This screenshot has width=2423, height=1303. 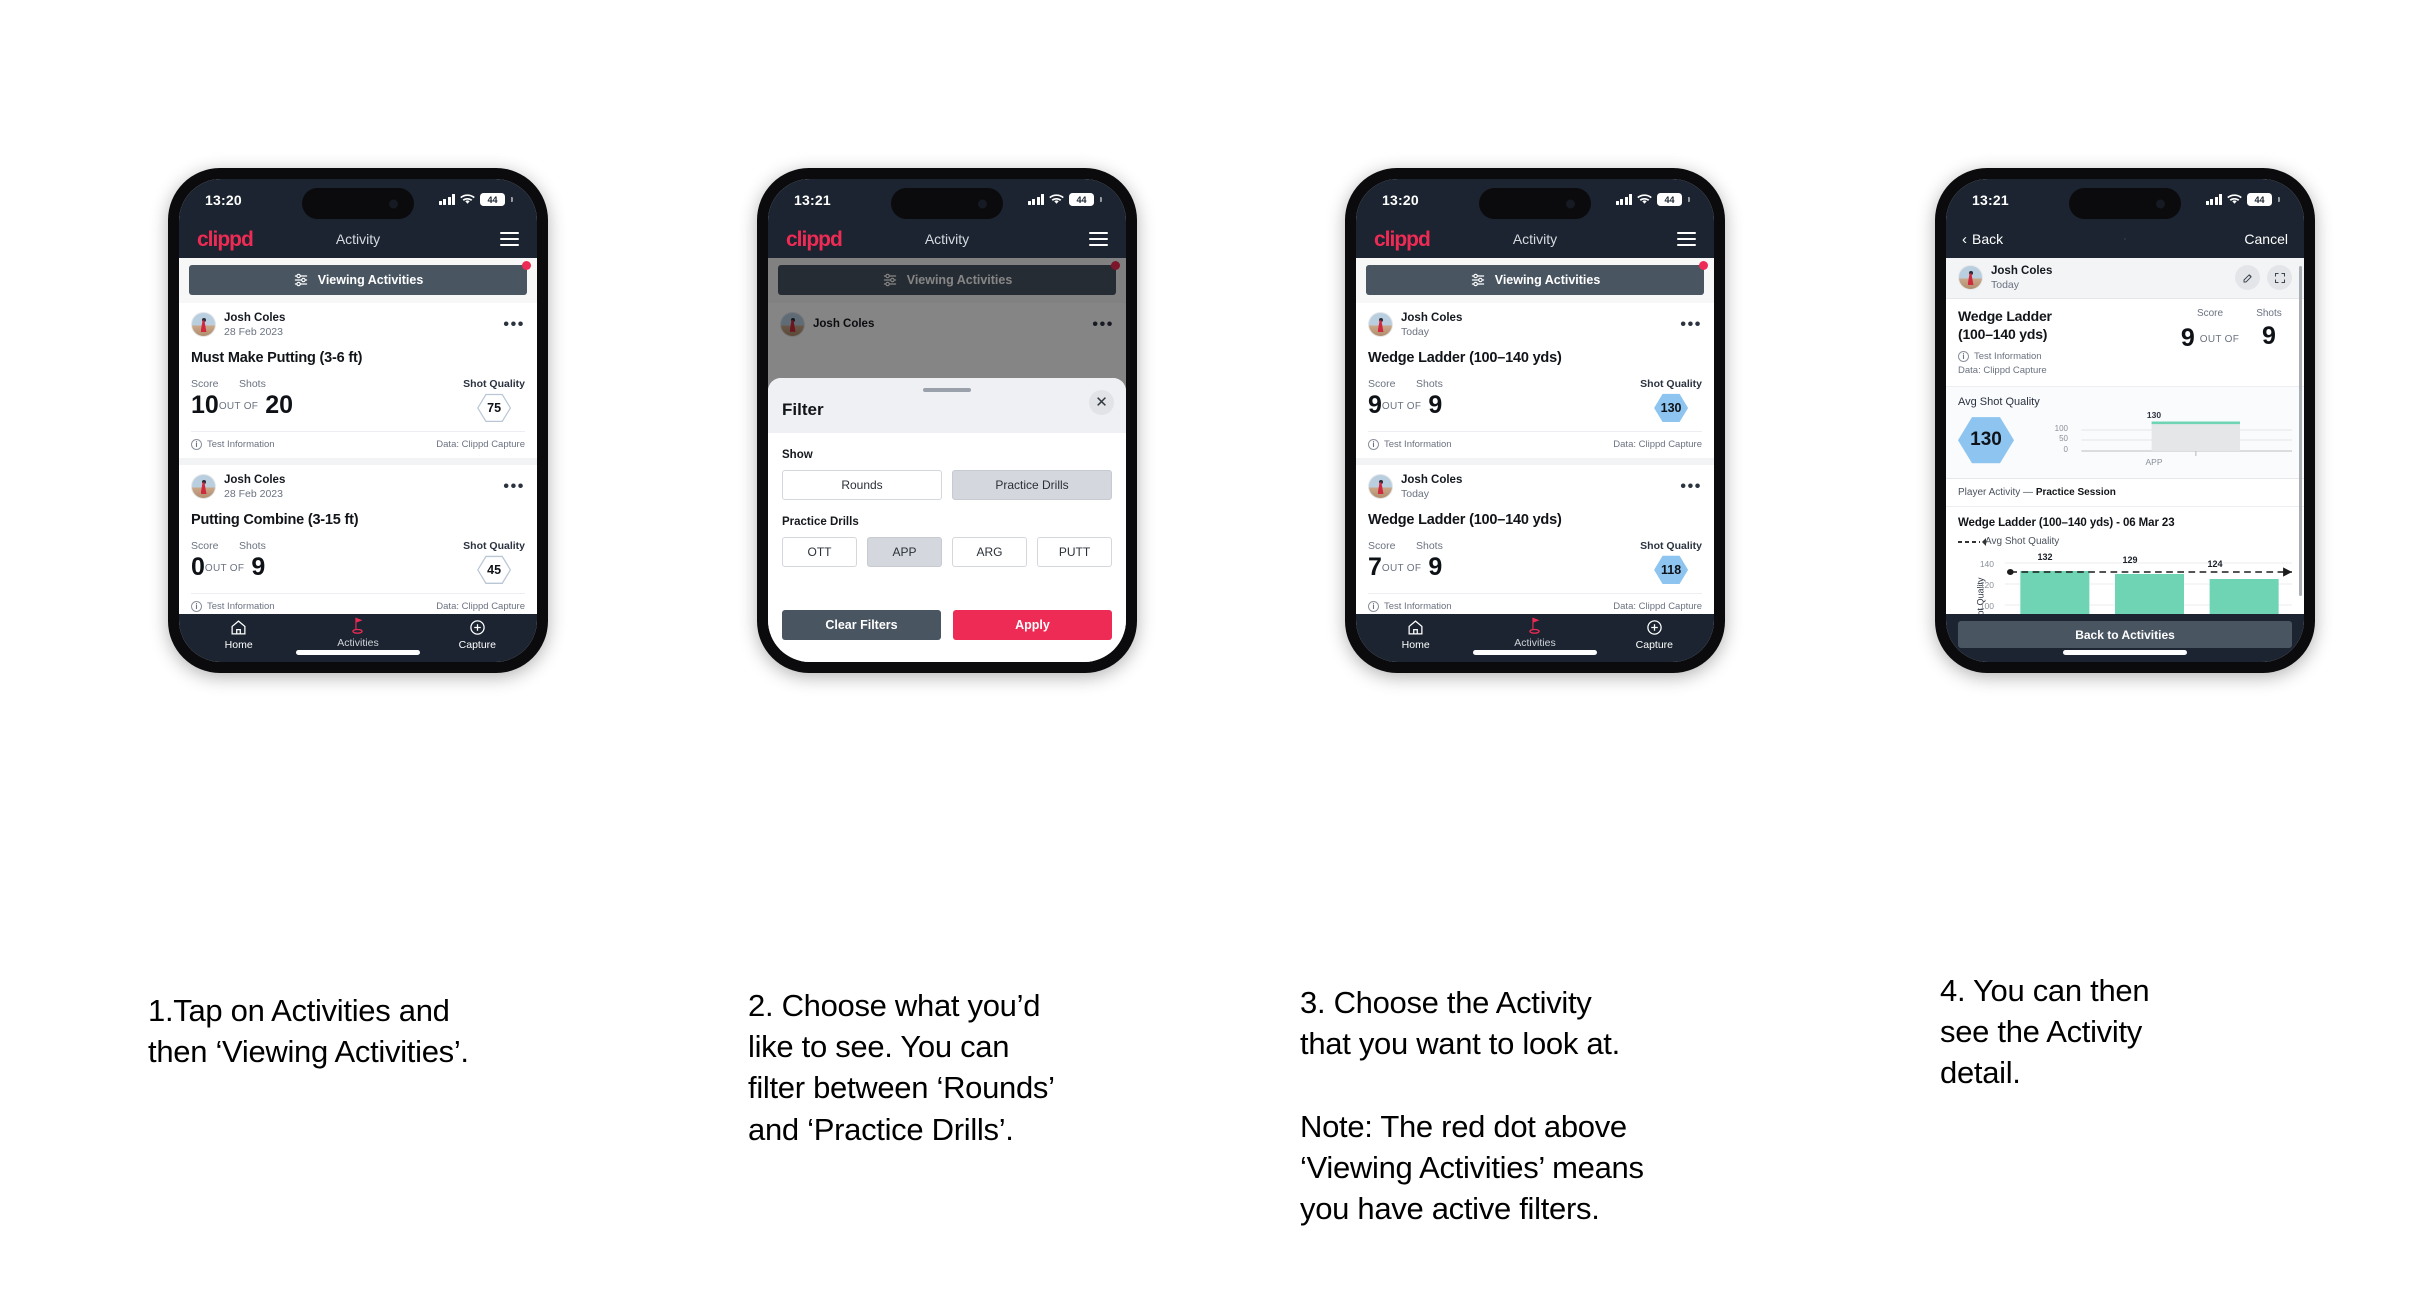 What do you see at coordinates (2066, 357) in the screenshot?
I see `detail-test-information: i Test Information` at bounding box center [2066, 357].